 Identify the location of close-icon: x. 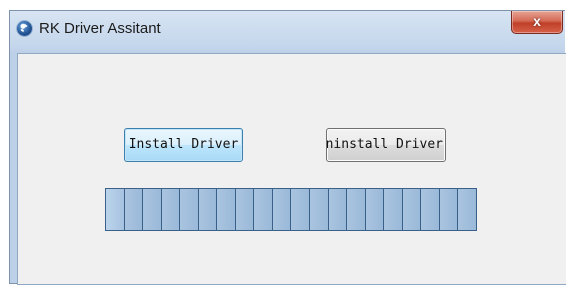
(537, 21).